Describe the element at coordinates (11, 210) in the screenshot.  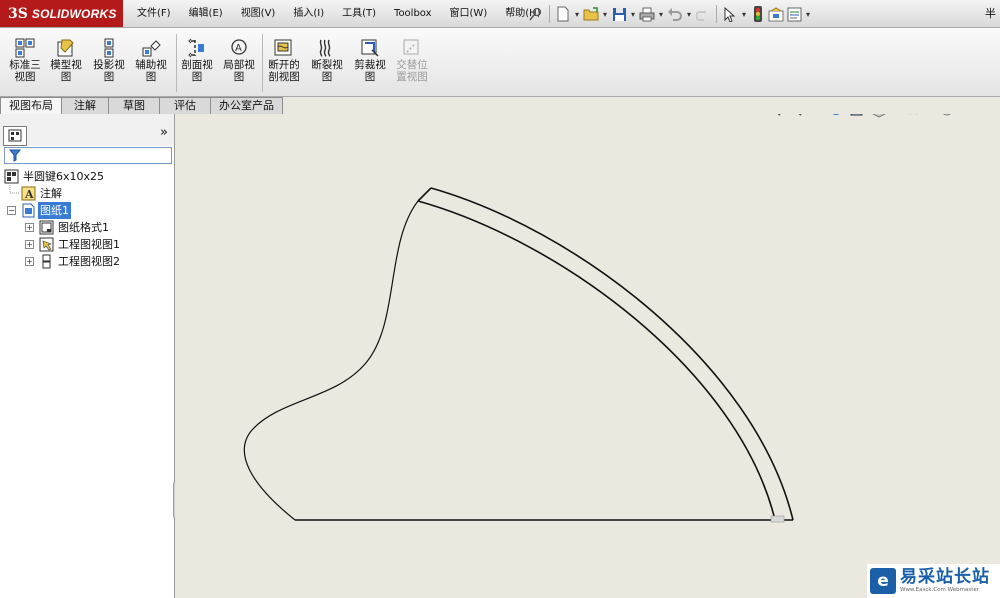
I see `collapse-toggle-icon: −` at that location.